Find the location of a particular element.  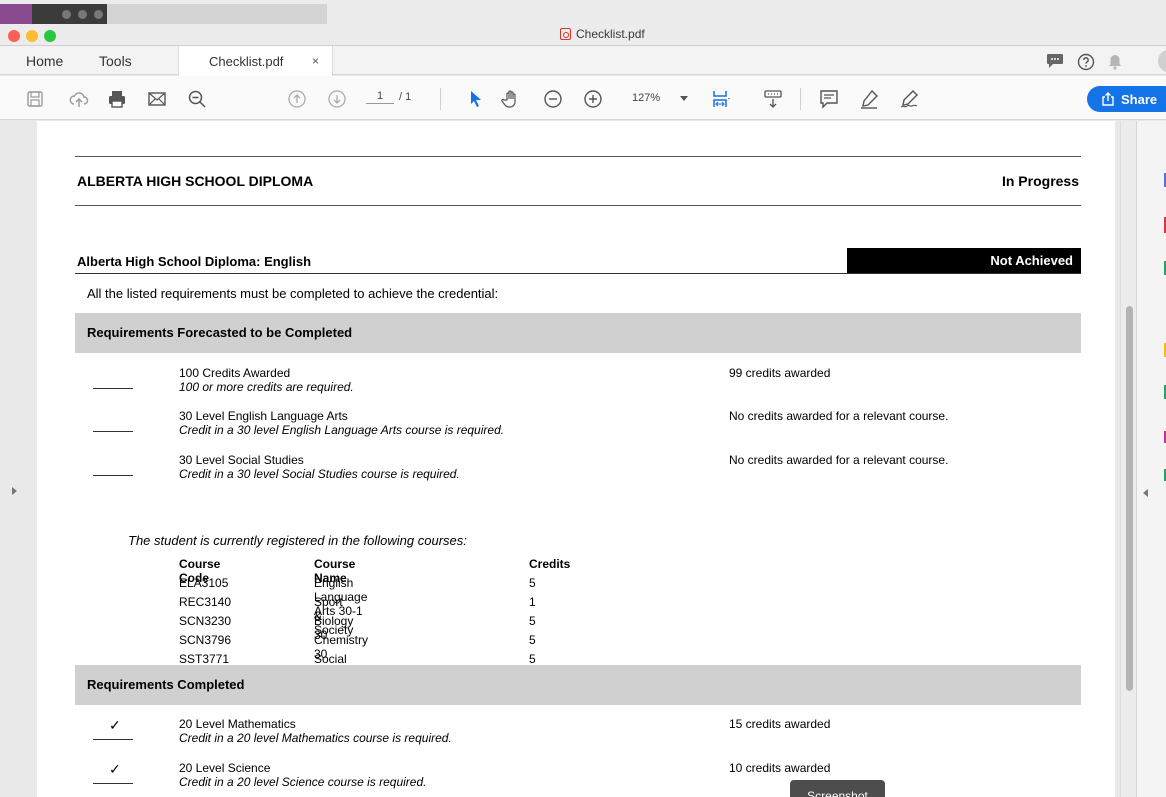

right-tools-panel is located at coordinates (1151, 459).